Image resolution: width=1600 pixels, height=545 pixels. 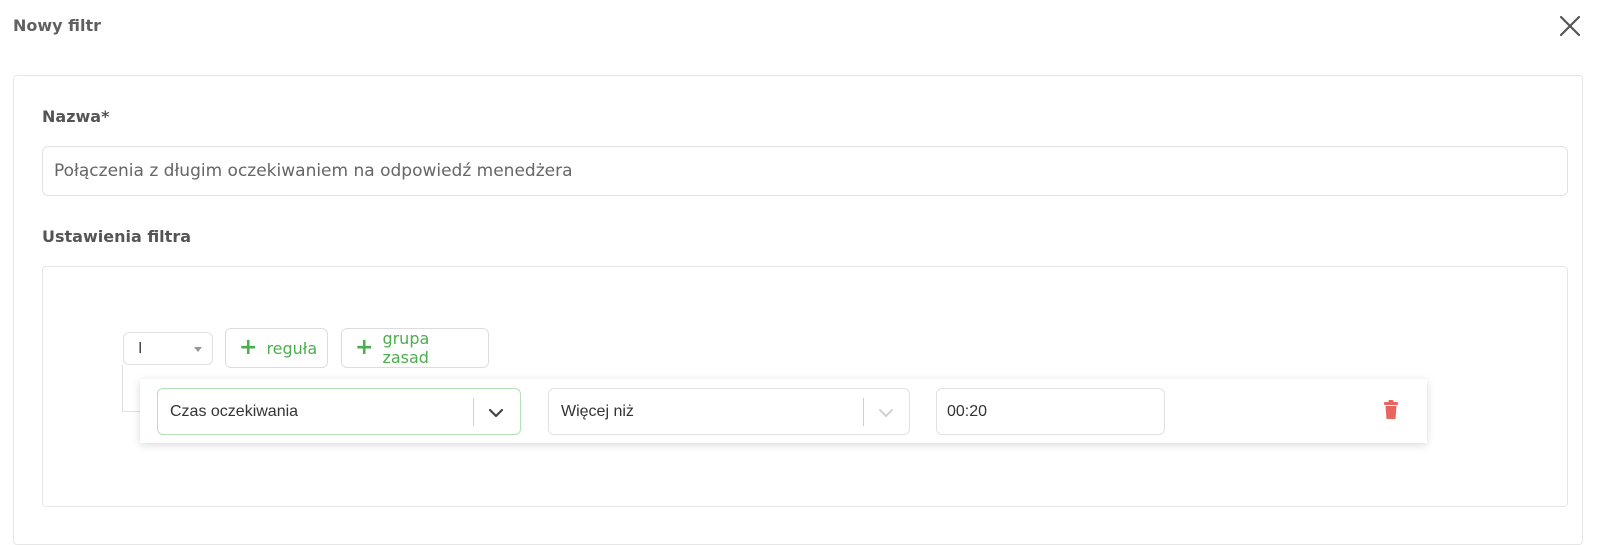 I want to click on dialog-title: Nowy filtr, so click(x=57, y=25).